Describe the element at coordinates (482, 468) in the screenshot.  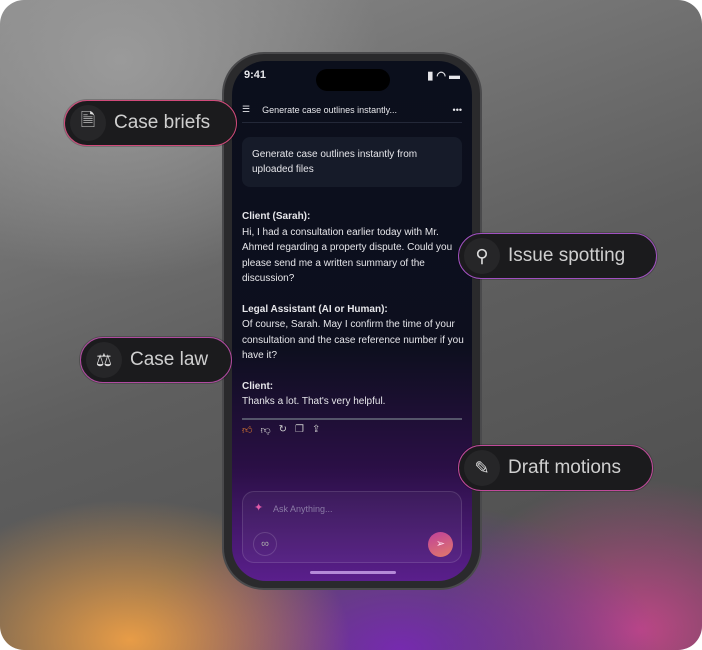
I see `pencil-icon: ✎` at that location.